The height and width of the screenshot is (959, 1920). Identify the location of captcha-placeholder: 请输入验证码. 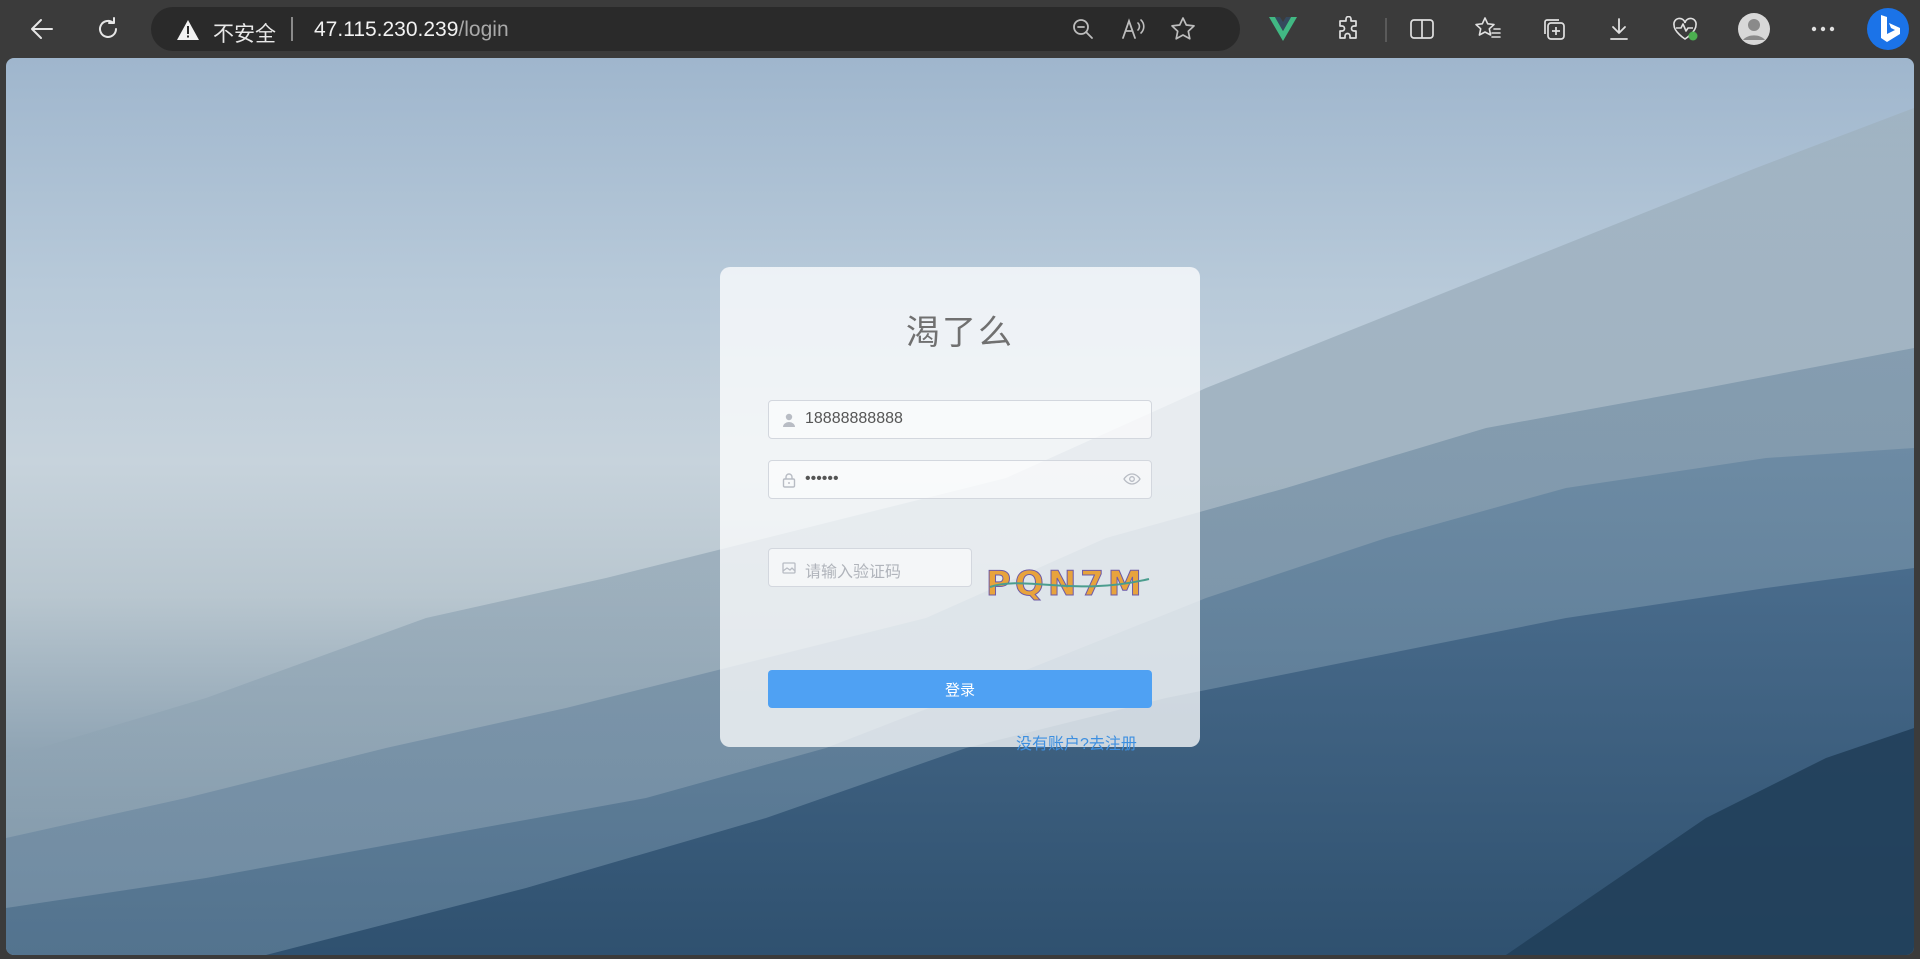
(853, 572).